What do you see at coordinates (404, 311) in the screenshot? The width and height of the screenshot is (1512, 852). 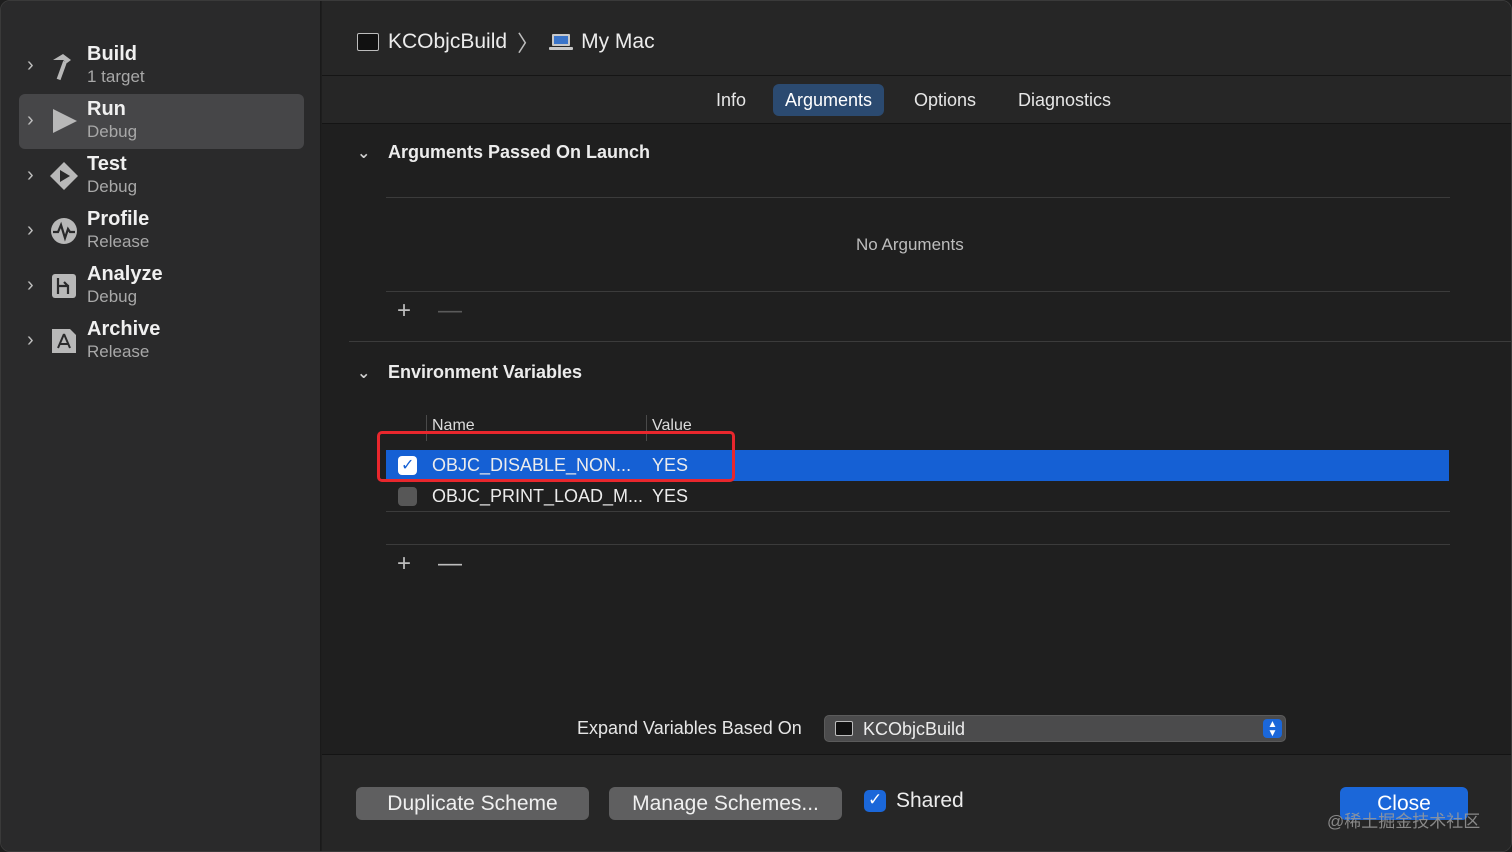 I see `add-argument-button: +` at bounding box center [404, 311].